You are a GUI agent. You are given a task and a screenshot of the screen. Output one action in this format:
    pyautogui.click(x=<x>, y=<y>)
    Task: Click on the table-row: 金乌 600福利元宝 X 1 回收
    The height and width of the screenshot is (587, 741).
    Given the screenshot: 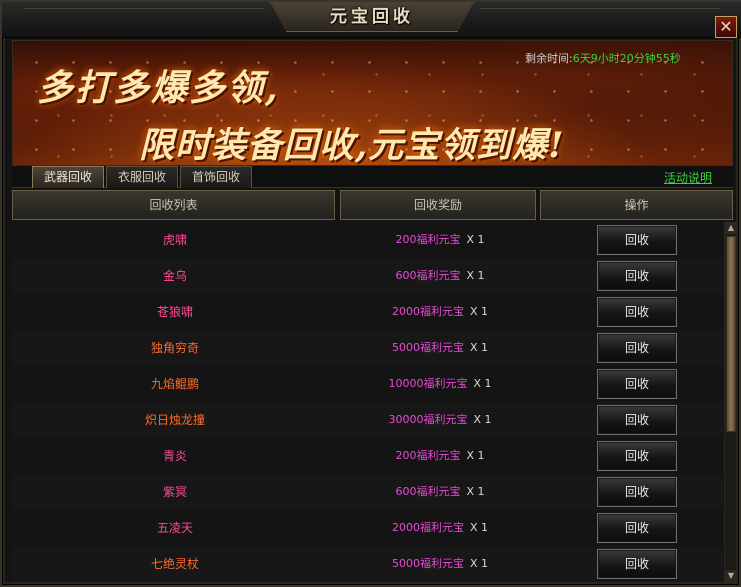 What is the action you would take?
    pyautogui.click(x=367, y=276)
    